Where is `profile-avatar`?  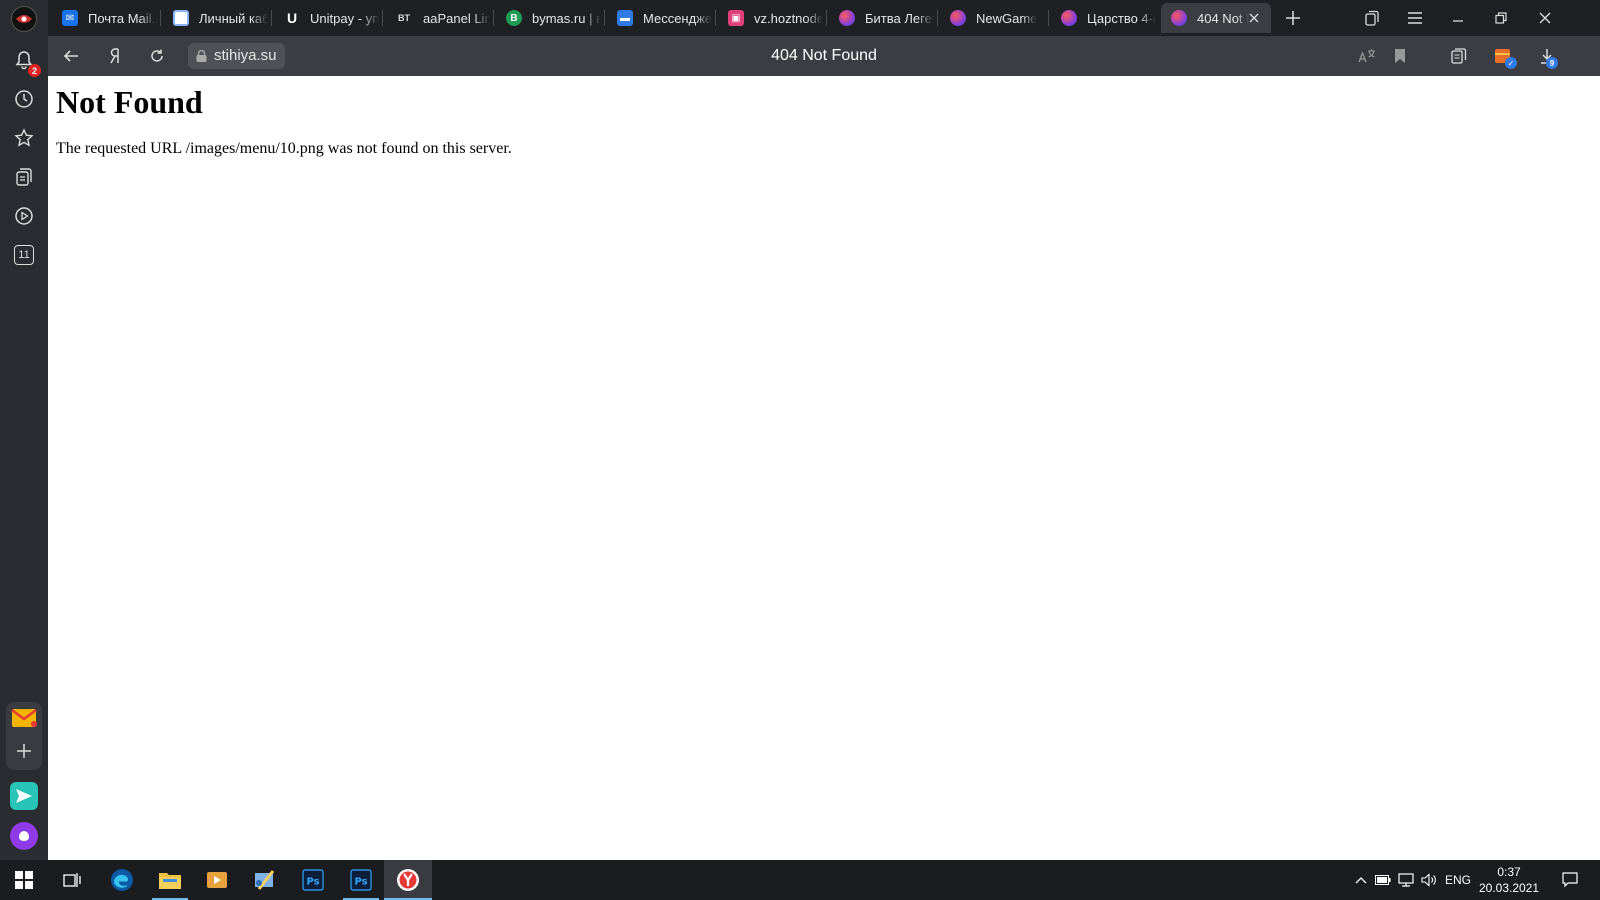
profile-avatar is located at coordinates (24, 19).